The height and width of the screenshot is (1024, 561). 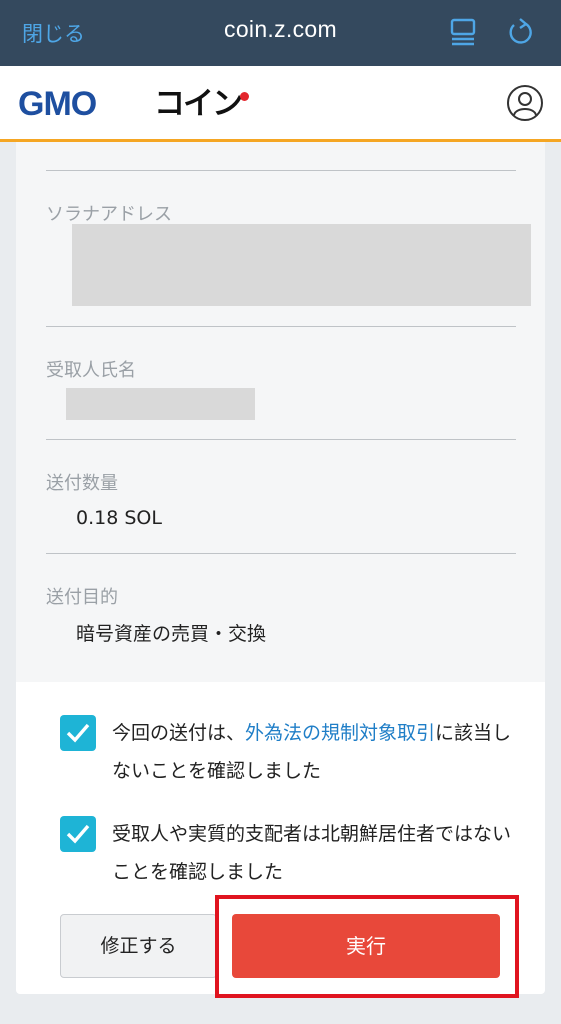 I want to click on browser-toolbar: 閉じる coin.z.com, so click(x=280, y=33).